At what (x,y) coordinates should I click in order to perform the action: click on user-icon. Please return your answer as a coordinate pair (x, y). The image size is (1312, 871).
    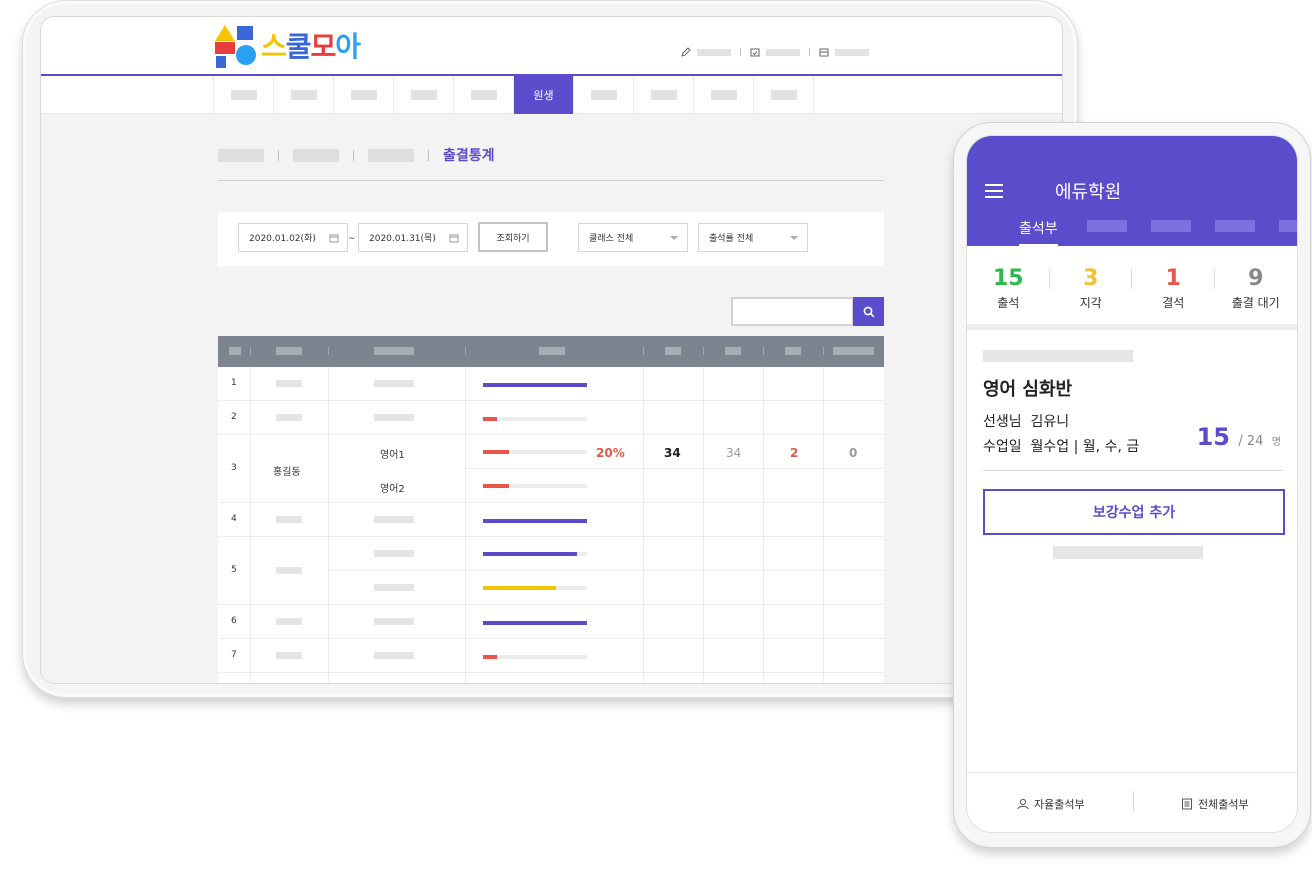
    Looking at the image, I should click on (1023, 804).